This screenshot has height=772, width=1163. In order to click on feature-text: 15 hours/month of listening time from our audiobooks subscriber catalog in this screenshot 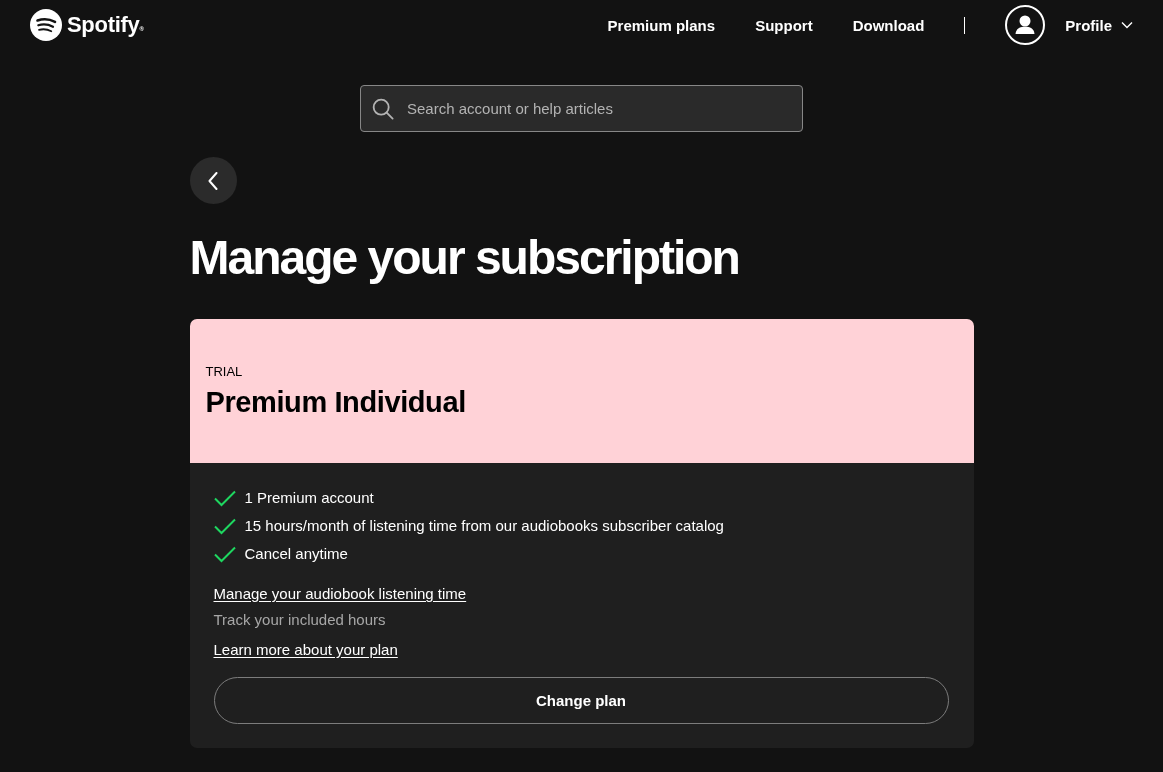, I will do `click(484, 526)`.